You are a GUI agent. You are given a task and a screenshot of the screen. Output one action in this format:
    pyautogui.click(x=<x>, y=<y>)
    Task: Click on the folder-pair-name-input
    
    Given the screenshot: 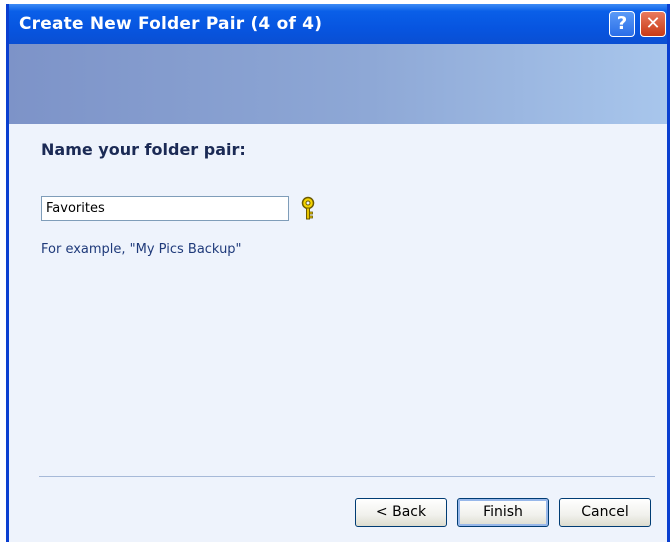 What is the action you would take?
    pyautogui.click(x=165, y=208)
    